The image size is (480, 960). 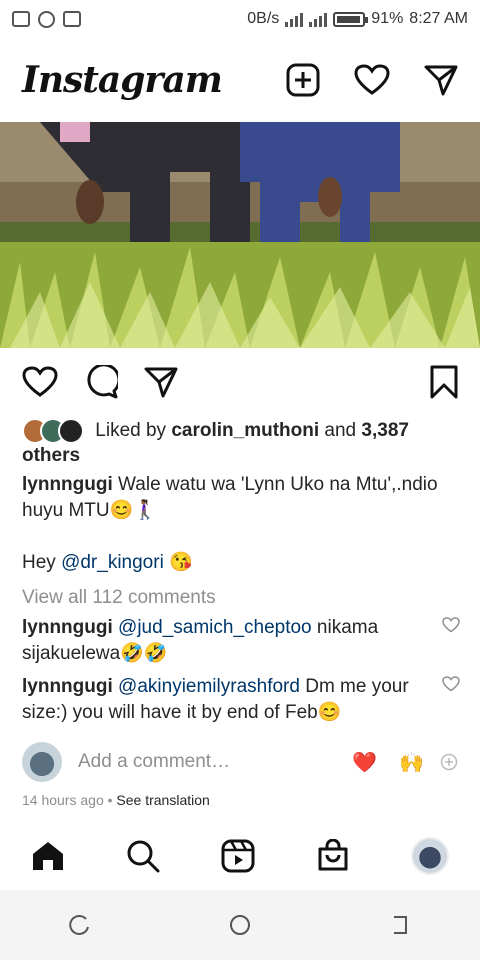 What do you see at coordinates (400, 925) in the screenshot?
I see `back-icon` at bounding box center [400, 925].